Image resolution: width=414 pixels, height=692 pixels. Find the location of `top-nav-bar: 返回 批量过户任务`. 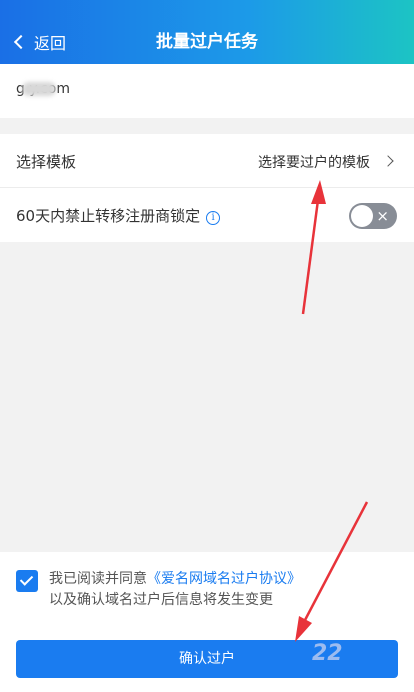

top-nav-bar: 返回 批量过户任务 is located at coordinates (207, 32).